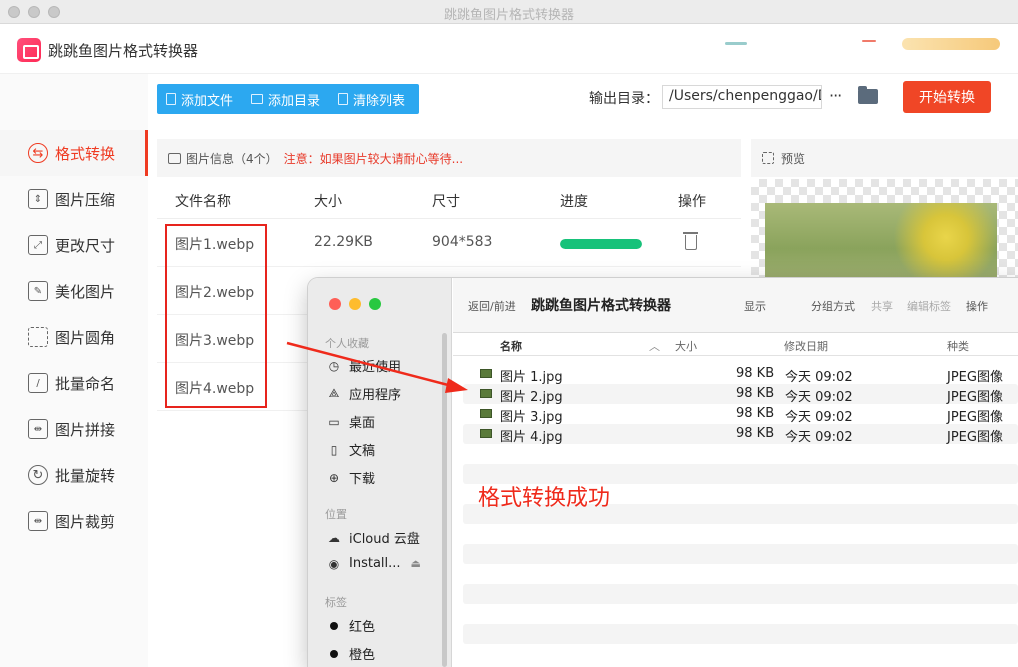 This screenshot has width=1018, height=667. What do you see at coordinates (377, 367) in the screenshot?
I see `annotation-arrow` at bounding box center [377, 367].